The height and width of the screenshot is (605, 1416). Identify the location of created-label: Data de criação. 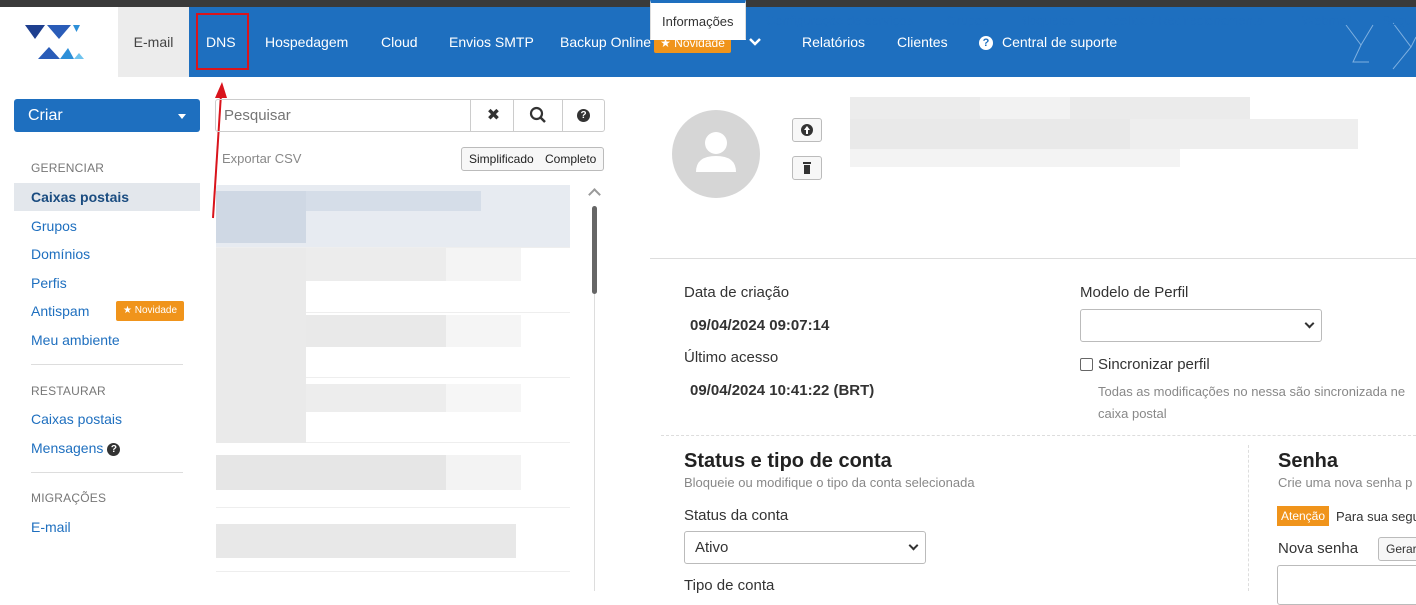
(737, 292).